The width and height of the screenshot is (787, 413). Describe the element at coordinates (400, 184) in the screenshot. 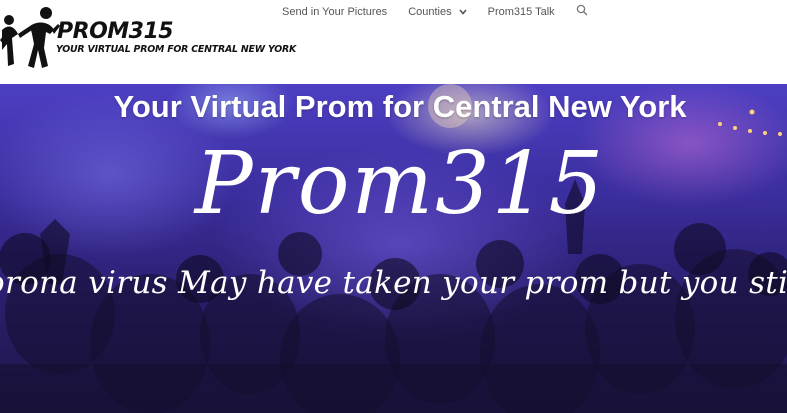

I see `hero-brand-title: Prom315` at that location.